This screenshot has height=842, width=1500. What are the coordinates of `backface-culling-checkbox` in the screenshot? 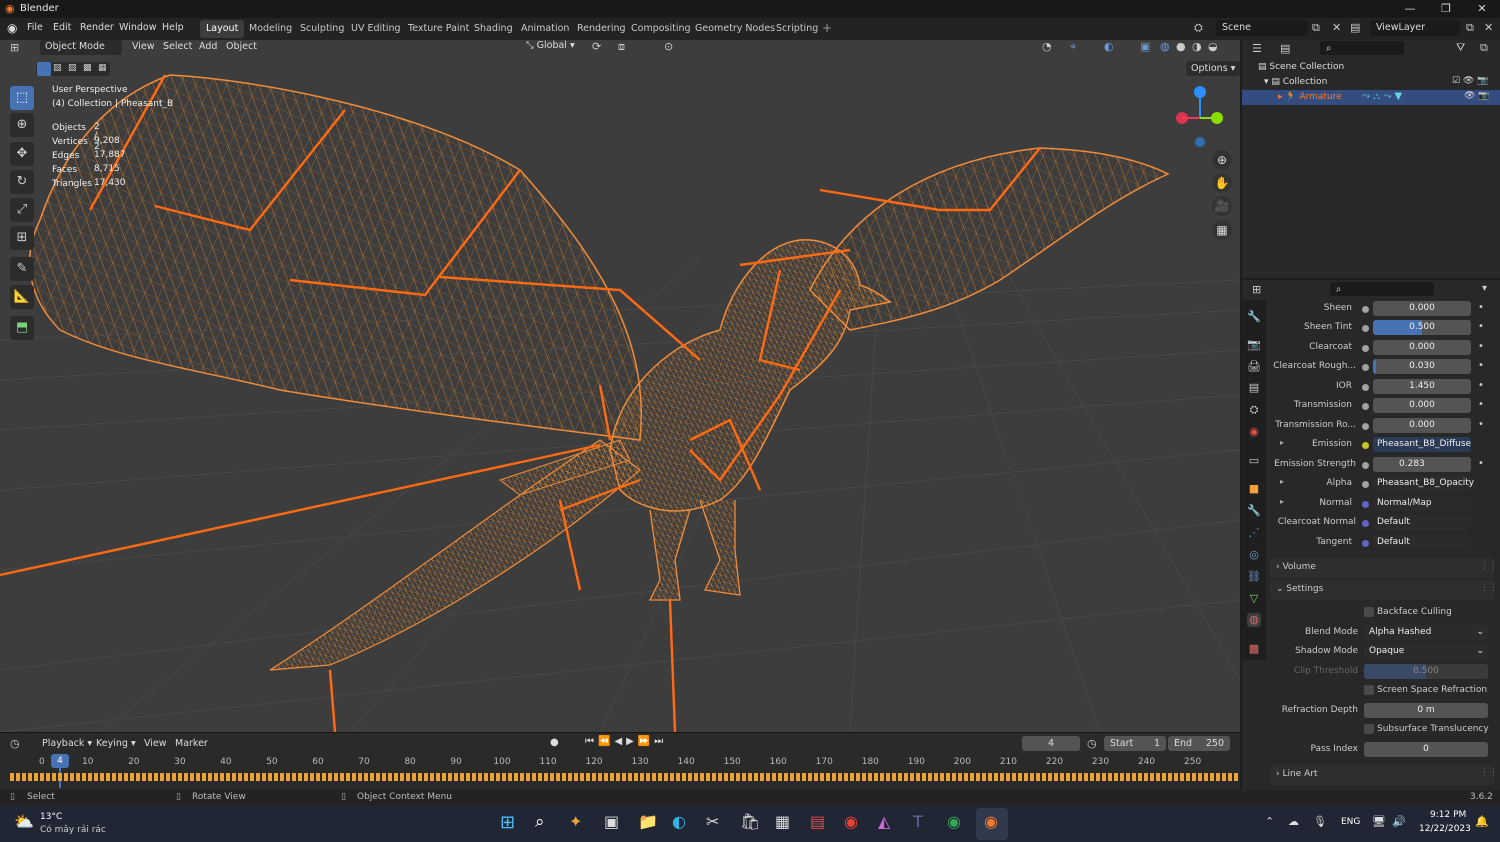 It's located at (1369, 612).